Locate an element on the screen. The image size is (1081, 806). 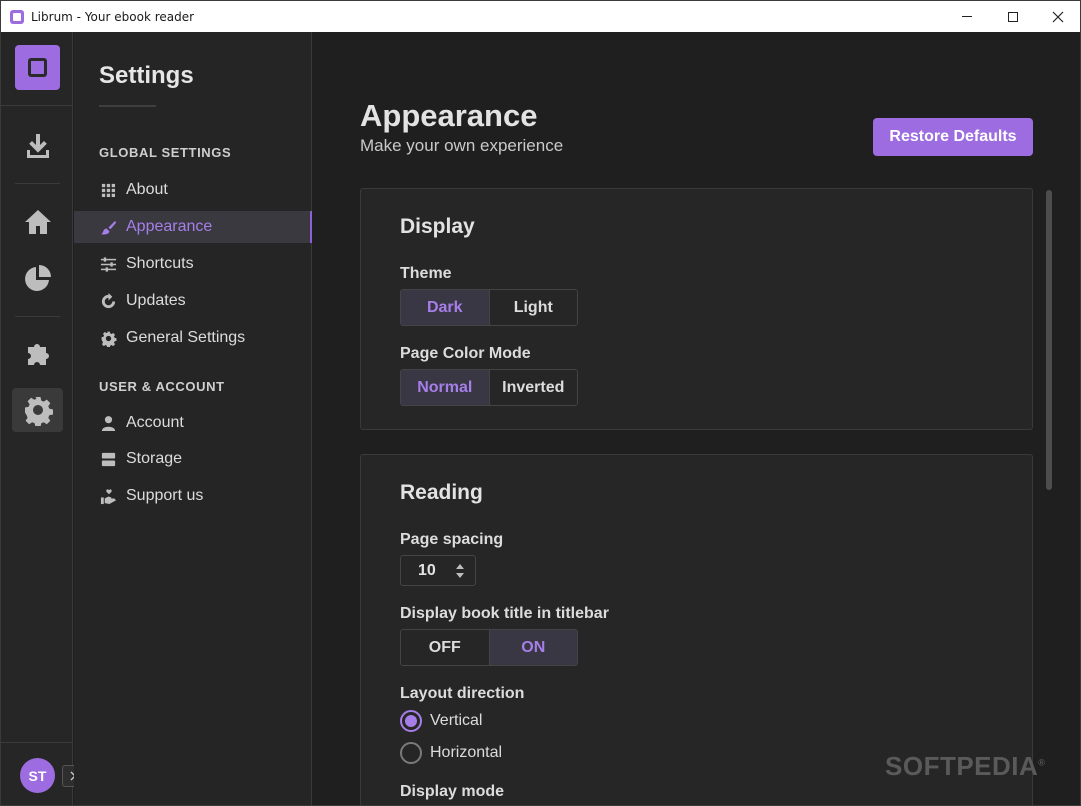
refresh-icon is located at coordinates (108, 300).